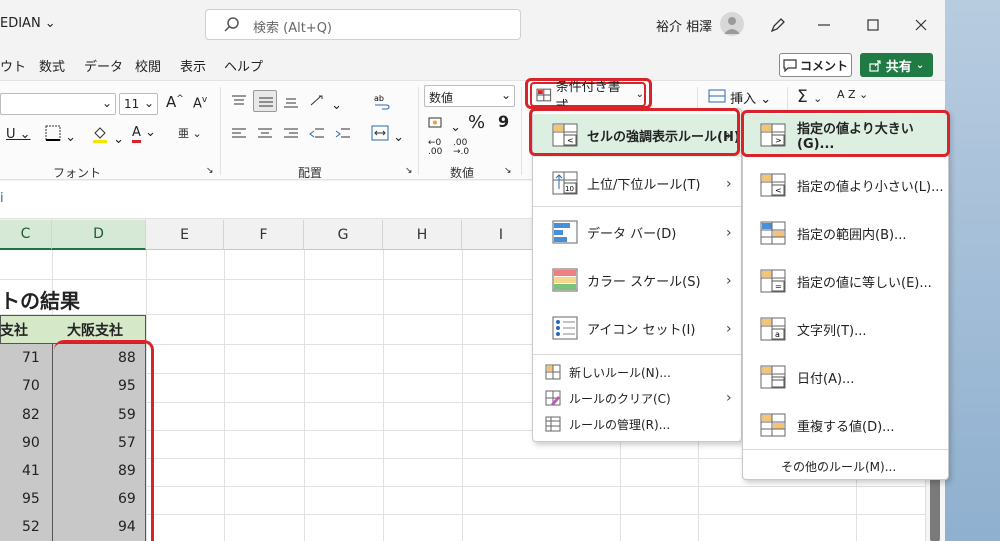 This screenshot has width=1000, height=541. Describe the element at coordinates (503, 121) in the screenshot. I see `comma-button: 9` at that location.